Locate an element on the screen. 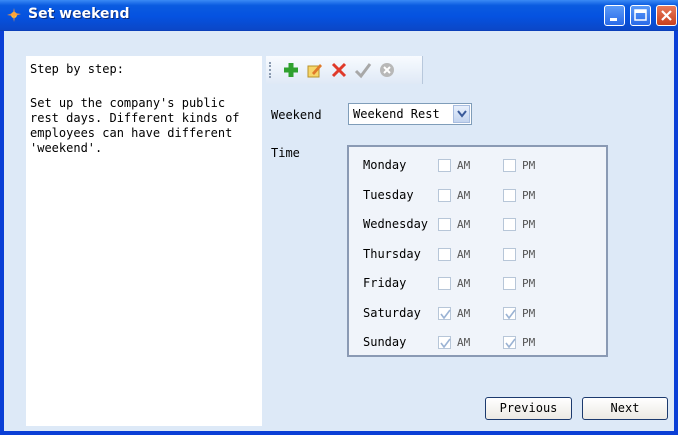  day-row: Thursday AM PM is located at coordinates (477, 255).